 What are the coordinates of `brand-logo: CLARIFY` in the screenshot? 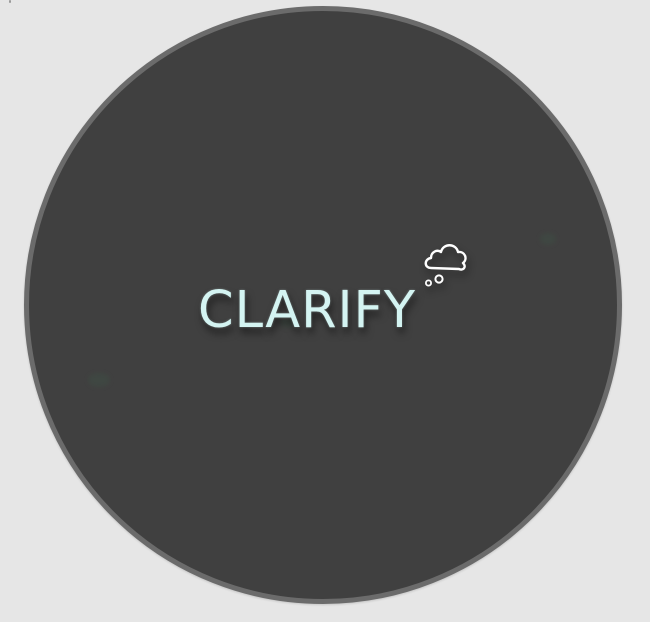 It's located at (307, 310).